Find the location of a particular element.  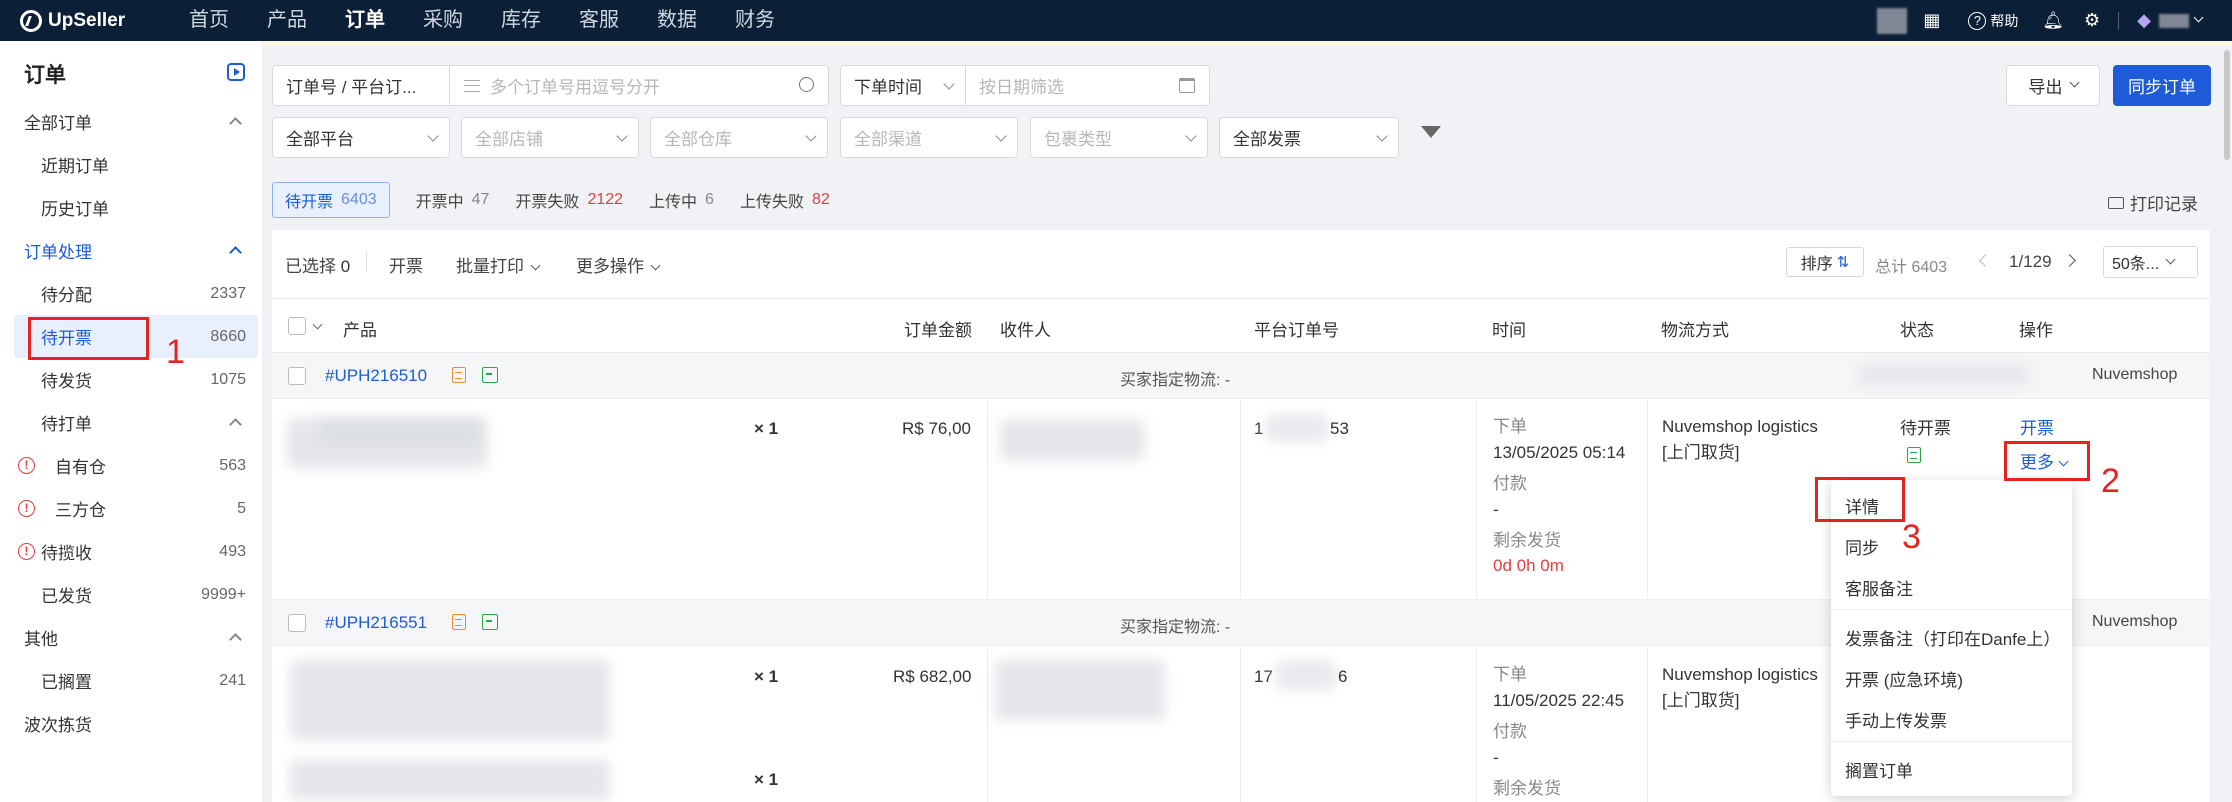

order-time-label: 下单 is located at coordinates (1510, 426).